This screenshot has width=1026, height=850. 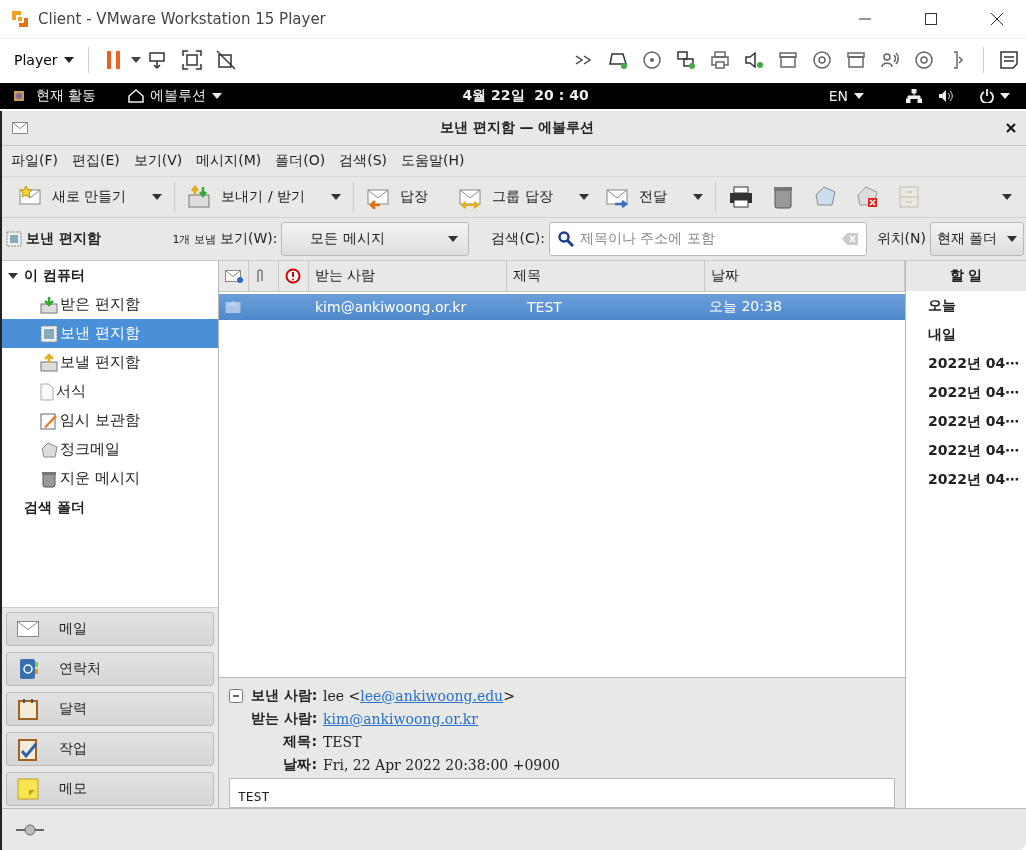 What do you see at coordinates (158, 161) in the screenshot?
I see `menu-item: 보기(V)` at bounding box center [158, 161].